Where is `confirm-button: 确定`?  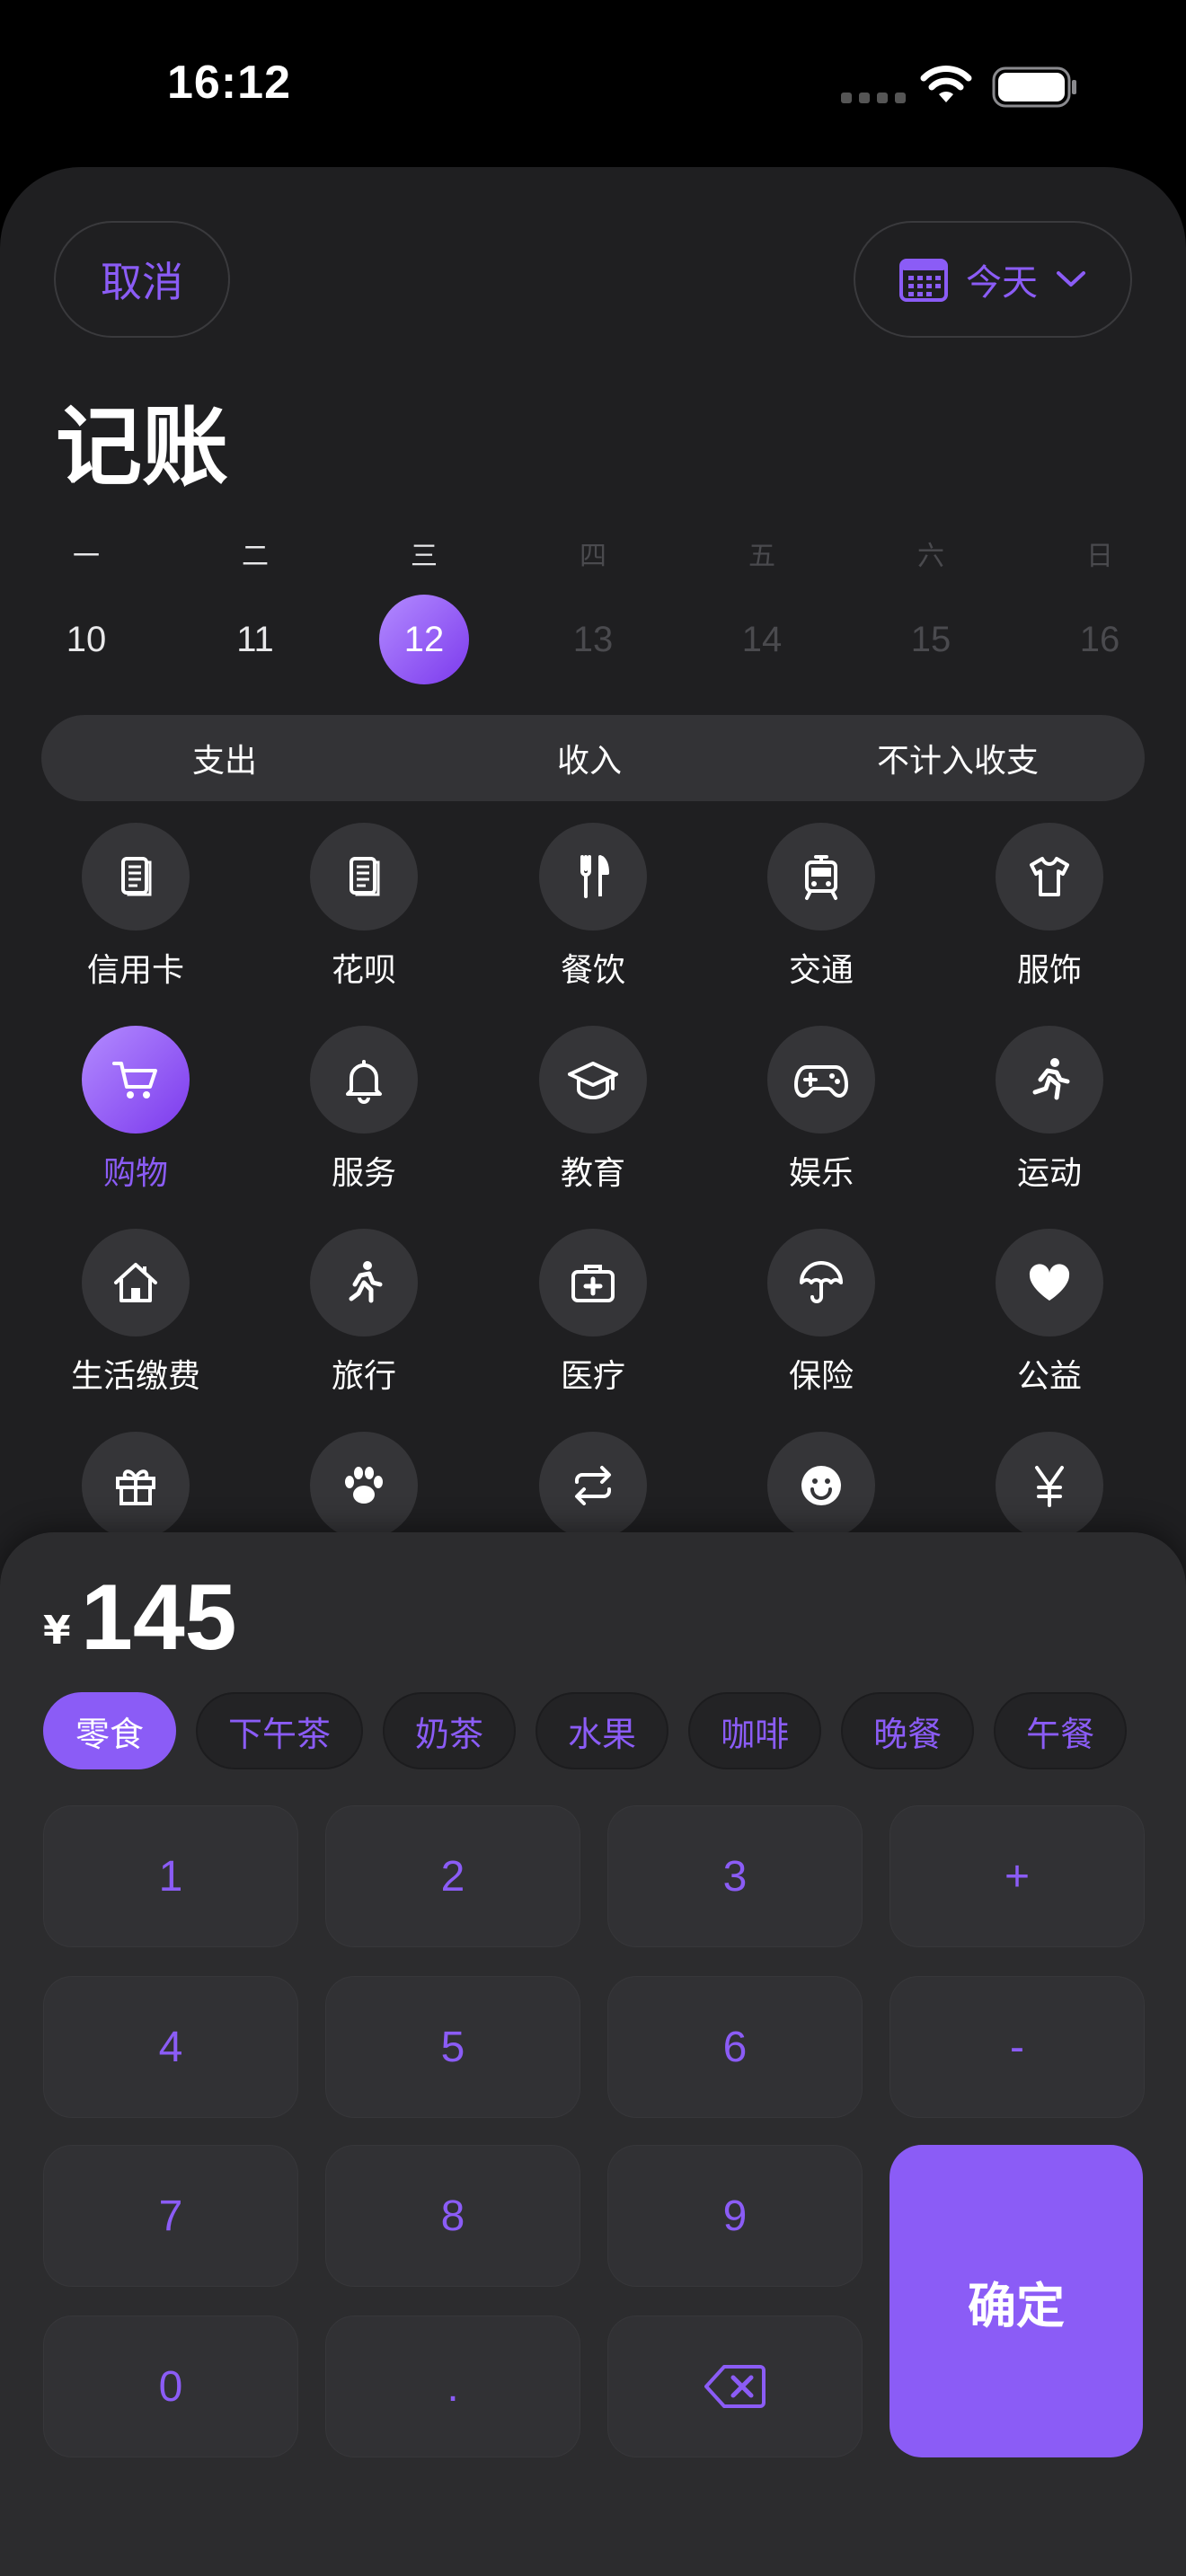
confirm-button: 确定 is located at coordinates (1016, 2301).